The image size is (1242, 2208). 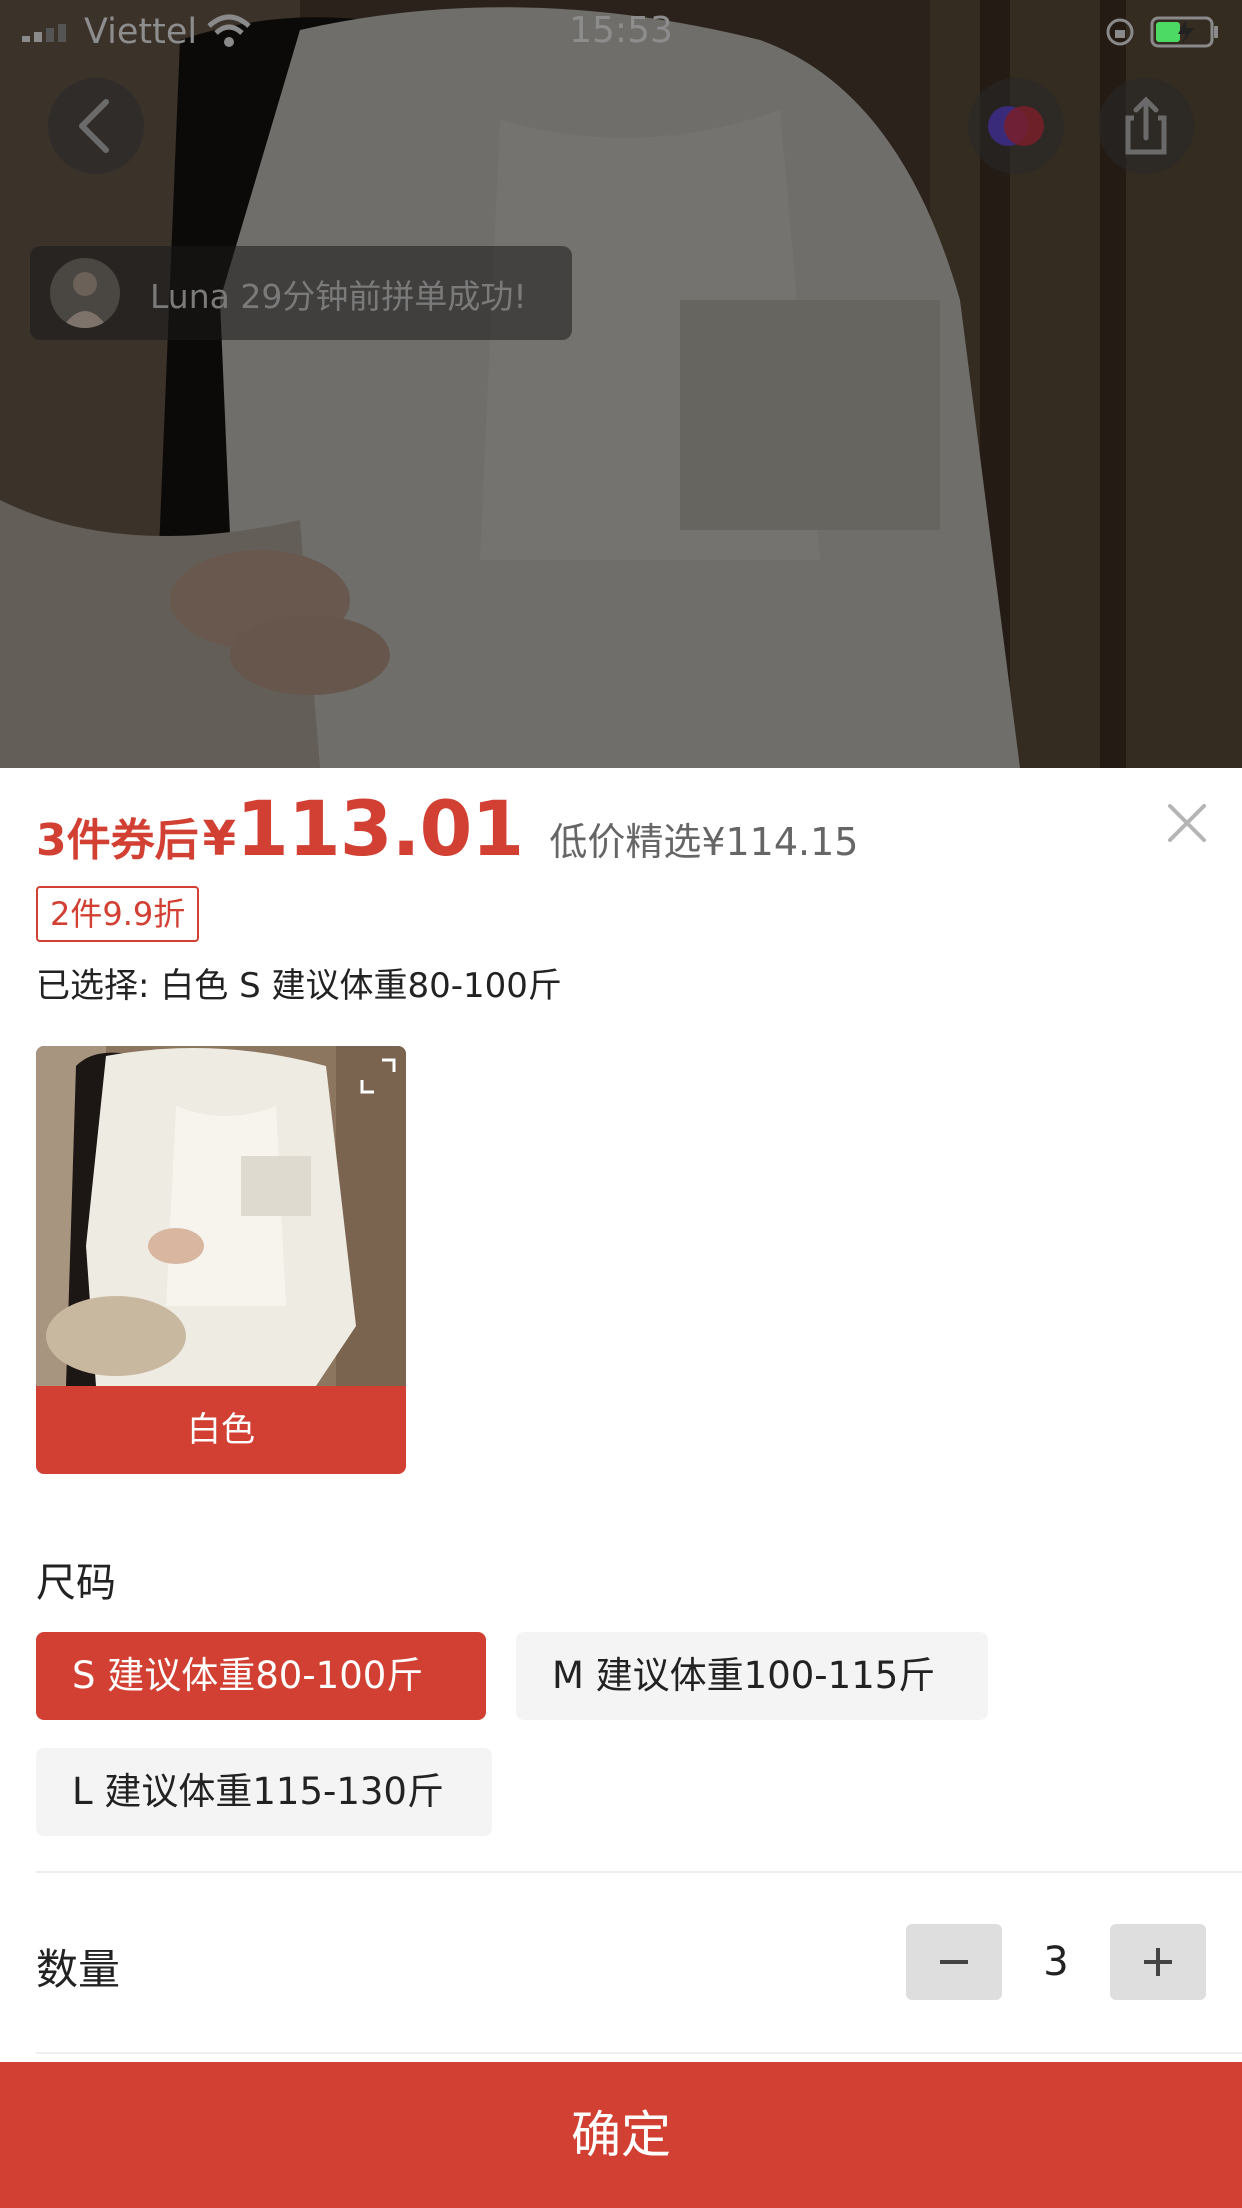 I want to click on clock: 15:53, so click(x=621, y=30).